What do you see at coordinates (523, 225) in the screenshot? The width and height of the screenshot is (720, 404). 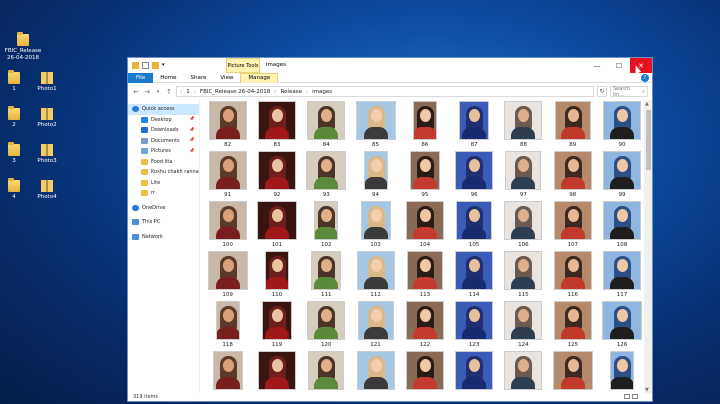 I see `thumbnail-item: 106` at bounding box center [523, 225].